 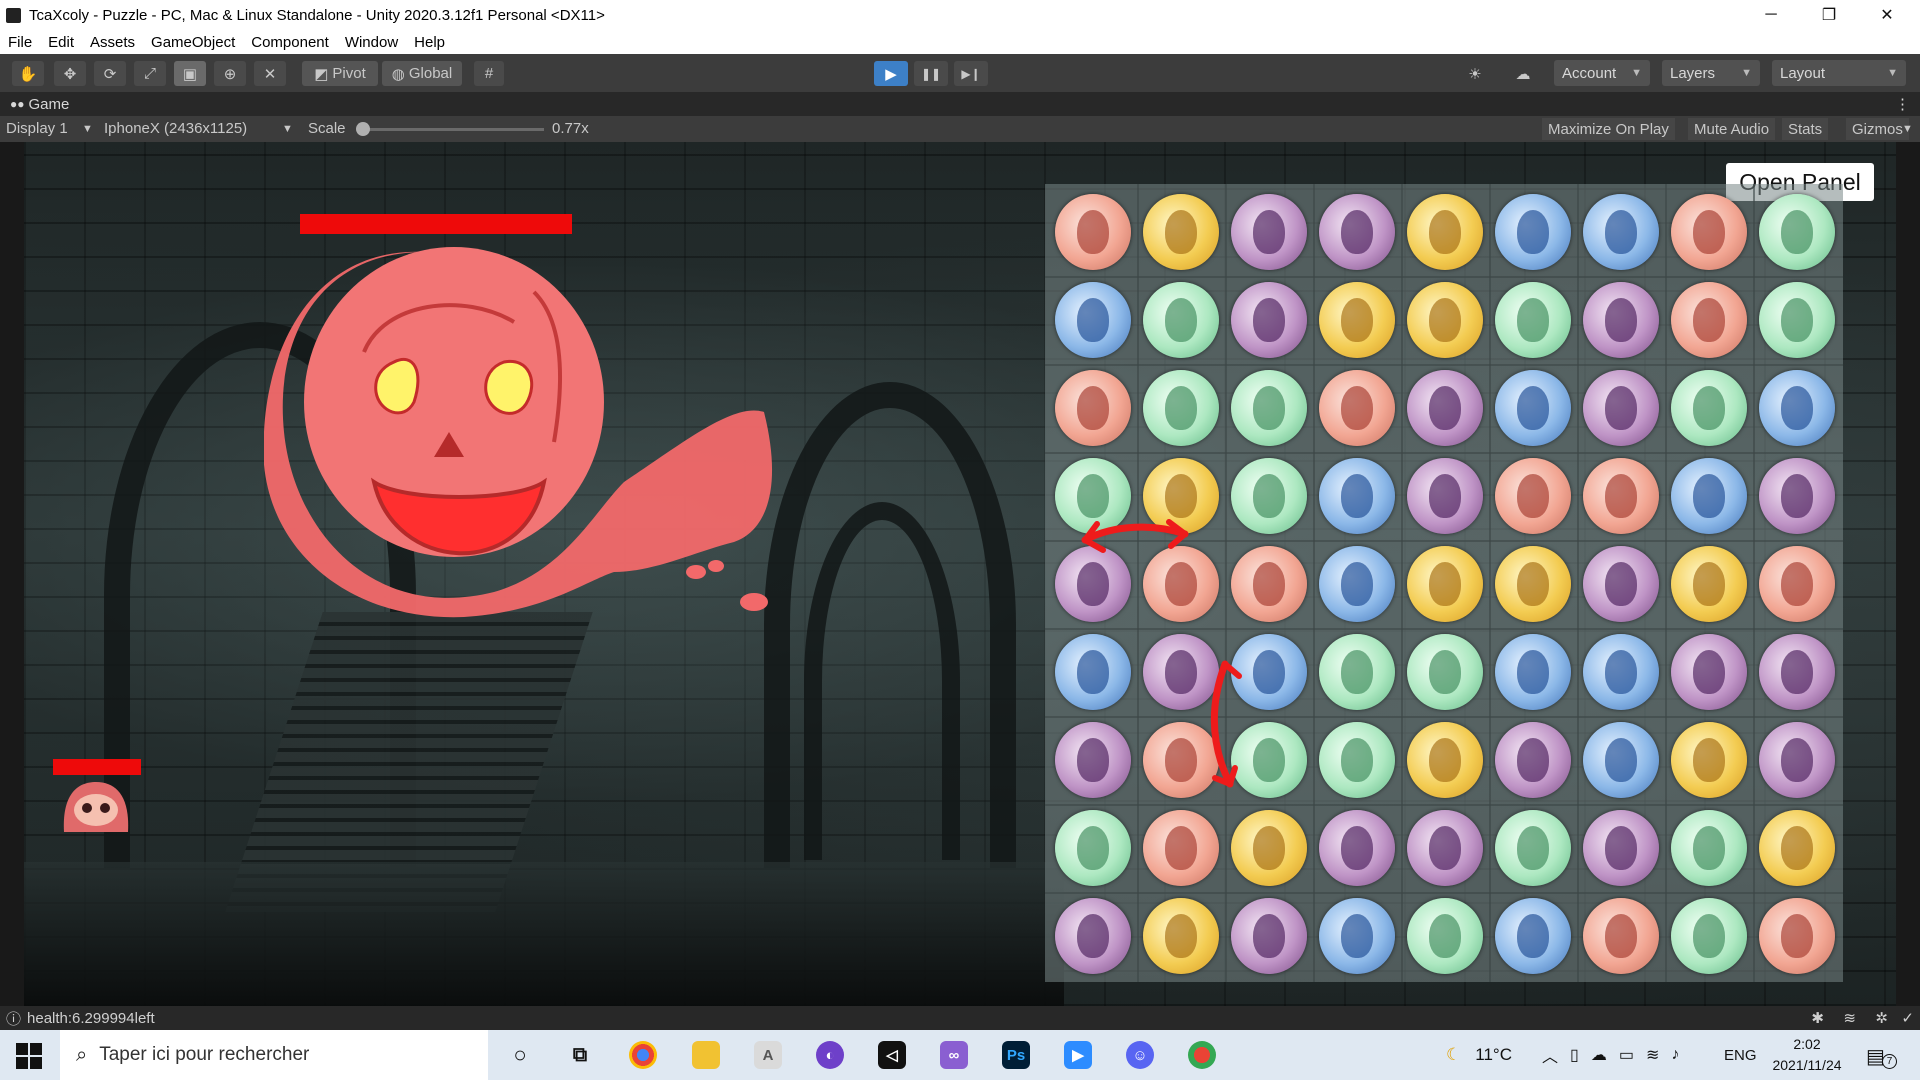 What do you see at coordinates (1839, 73) in the screenshot?
I see `layout-dropdown: Layout ▼` at bounding box center [1839, 73].